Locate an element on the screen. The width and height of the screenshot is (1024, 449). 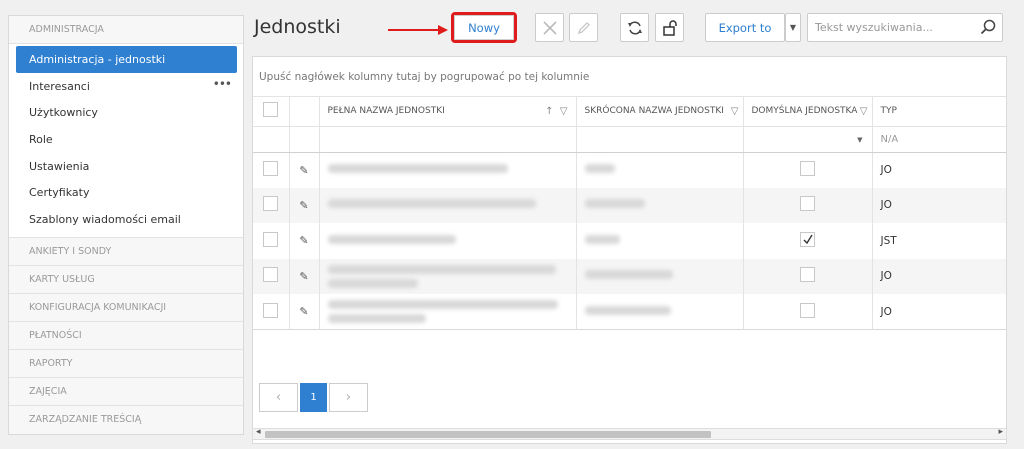
sidebar-item-szablony: Szablony wiadomości email is located at coordinates (126, 219).